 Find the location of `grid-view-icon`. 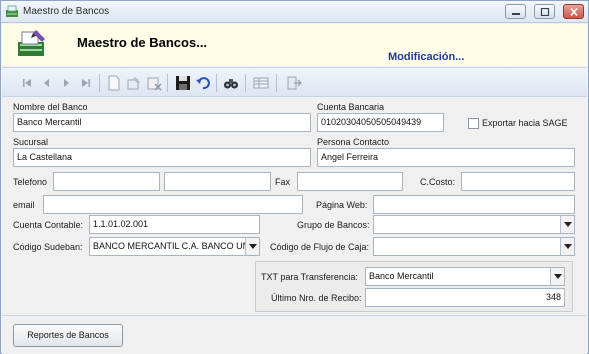

grid-view-icon is located at coordinates (261, 83).